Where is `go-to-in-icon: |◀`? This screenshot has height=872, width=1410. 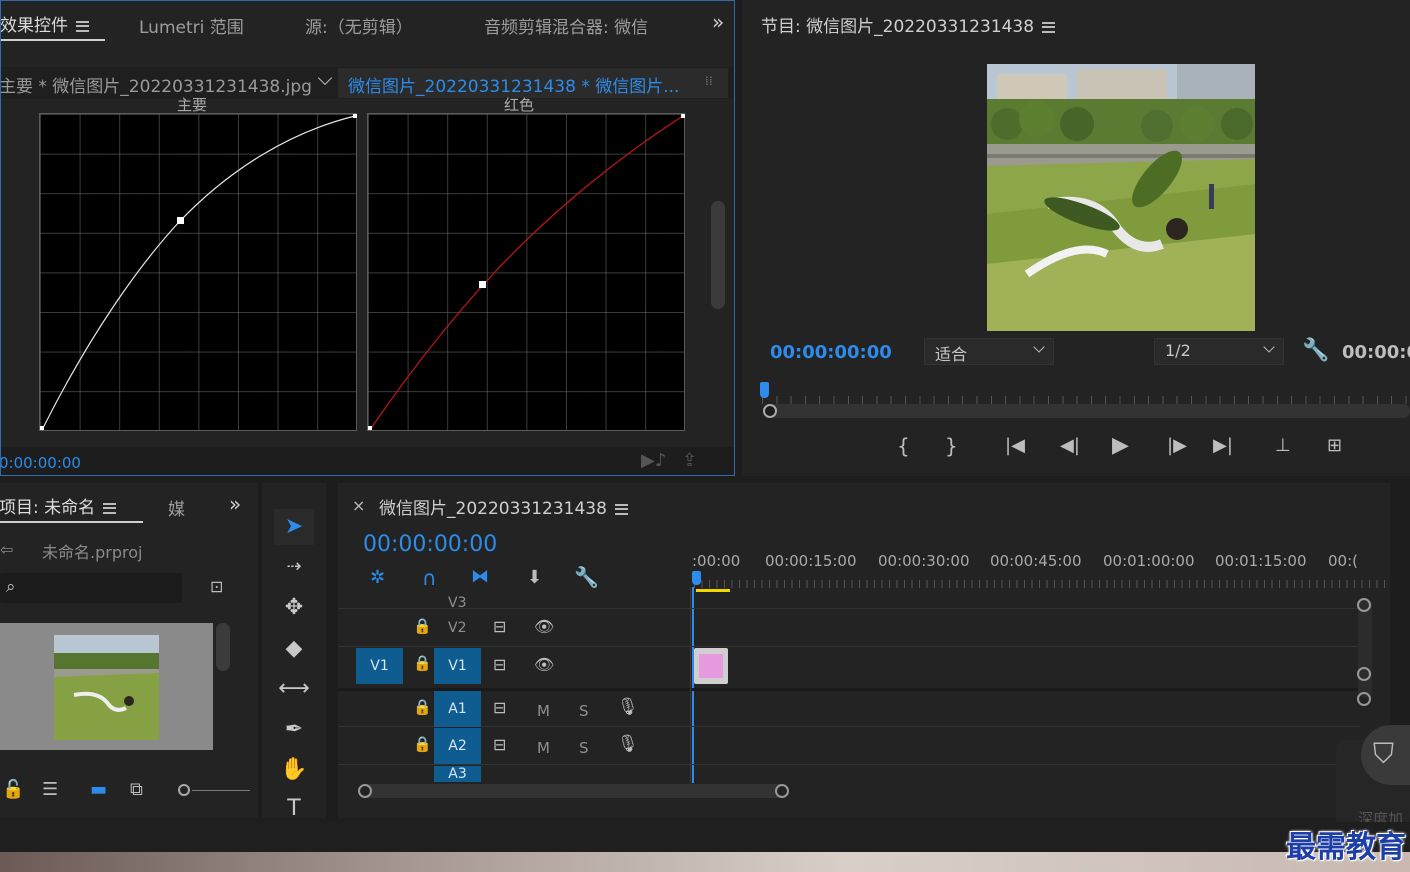 go-to-in-icon: |◀ is located at coordinates (1015, 446).